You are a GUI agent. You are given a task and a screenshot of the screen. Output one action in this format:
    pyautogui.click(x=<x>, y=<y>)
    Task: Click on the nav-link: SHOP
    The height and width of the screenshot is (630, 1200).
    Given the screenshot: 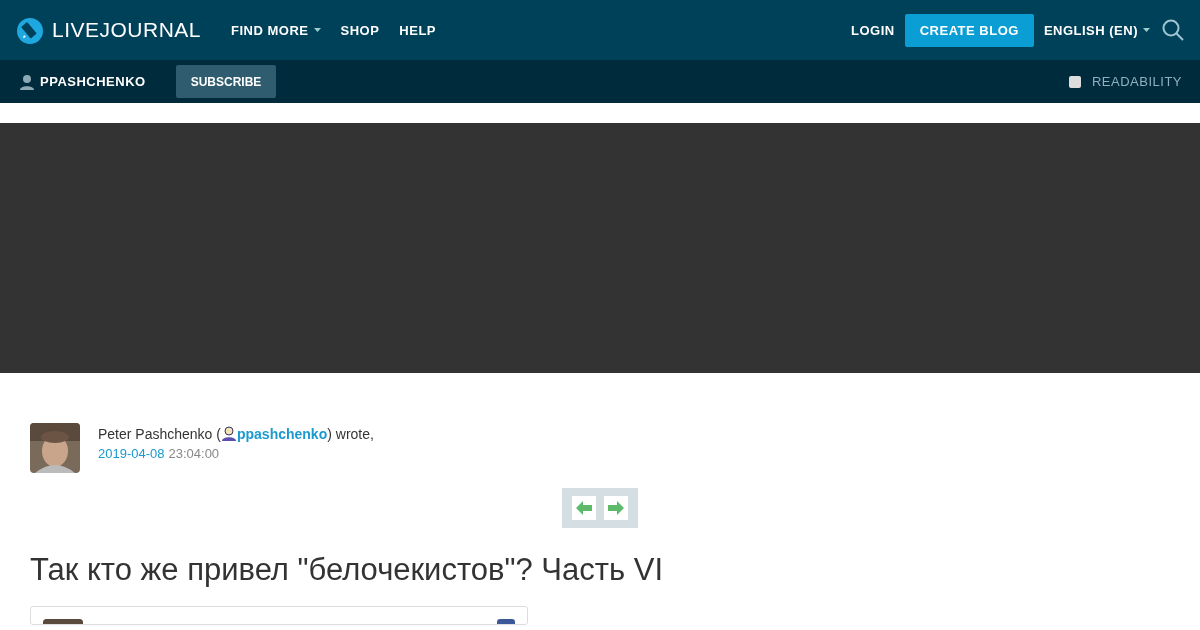 What is the action you would take?
    pyautogui.click(x=360, y=30)
    